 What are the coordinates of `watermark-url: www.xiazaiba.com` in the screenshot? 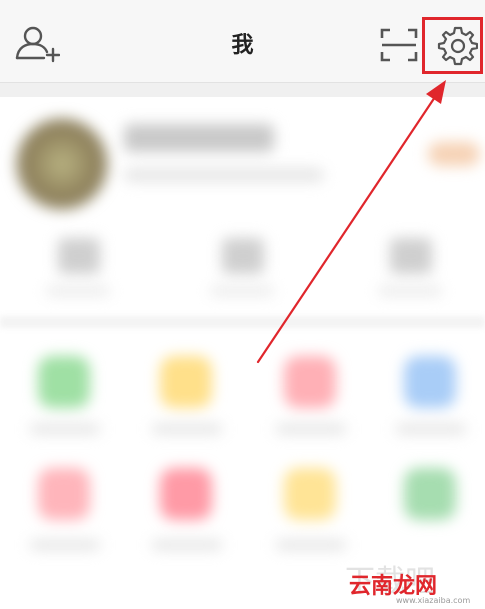 It's located at (433, 600).